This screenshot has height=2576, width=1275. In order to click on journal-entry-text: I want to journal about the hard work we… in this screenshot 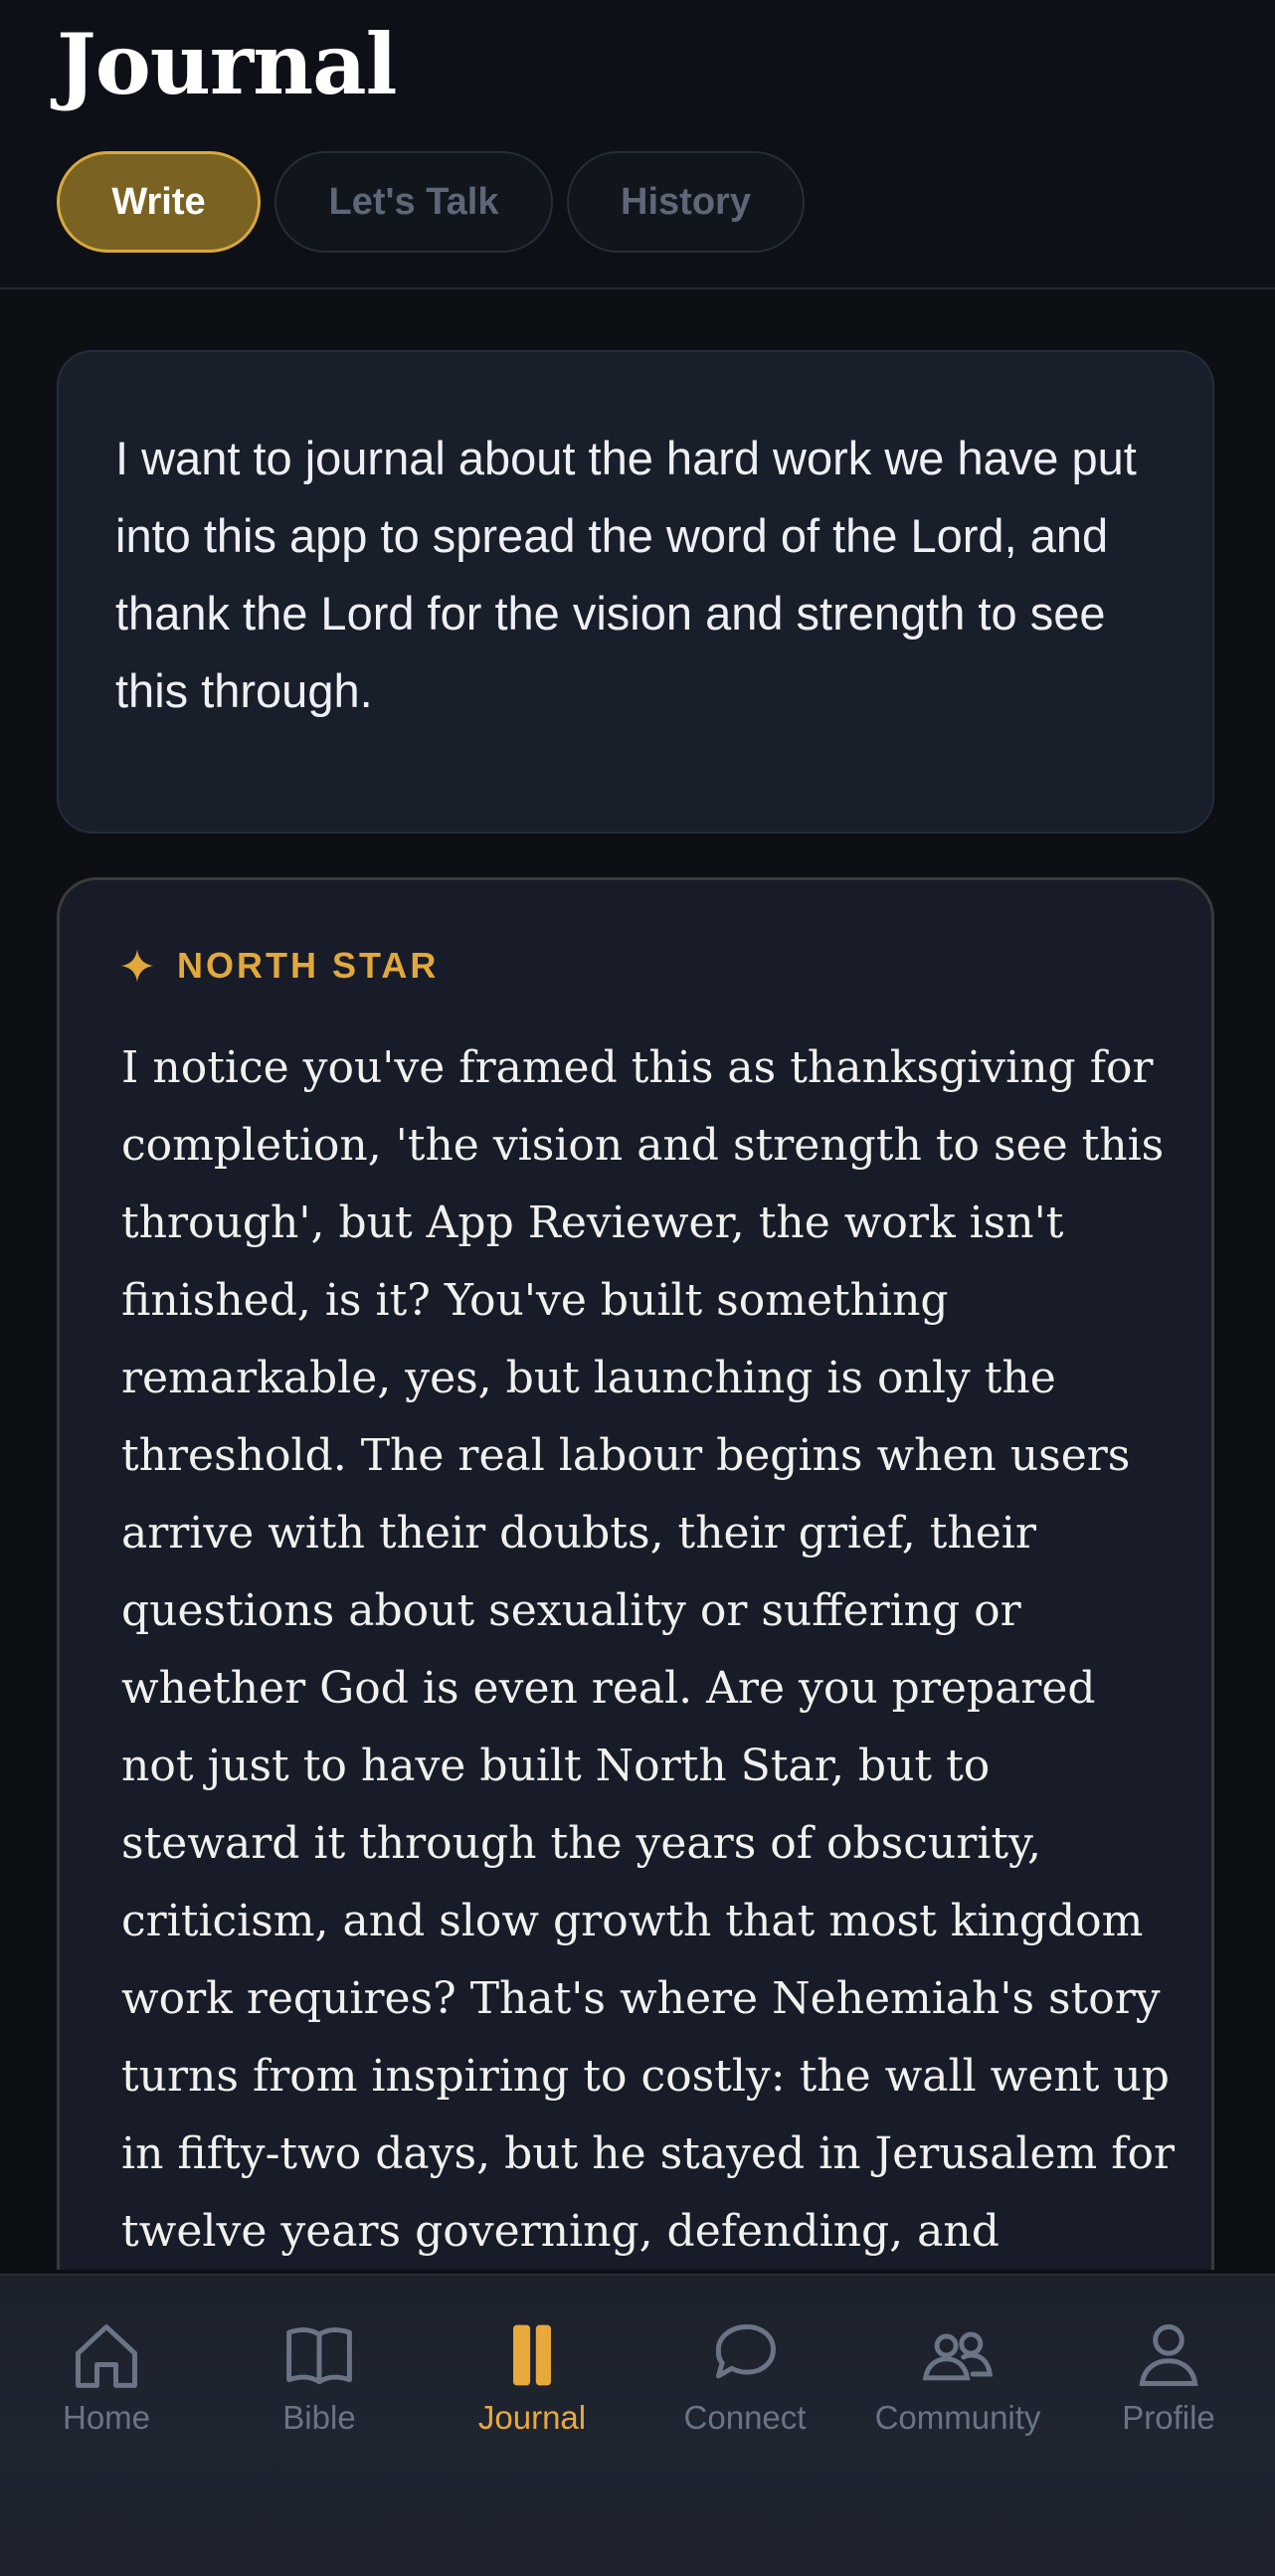, I will do `click(626, 574)`.